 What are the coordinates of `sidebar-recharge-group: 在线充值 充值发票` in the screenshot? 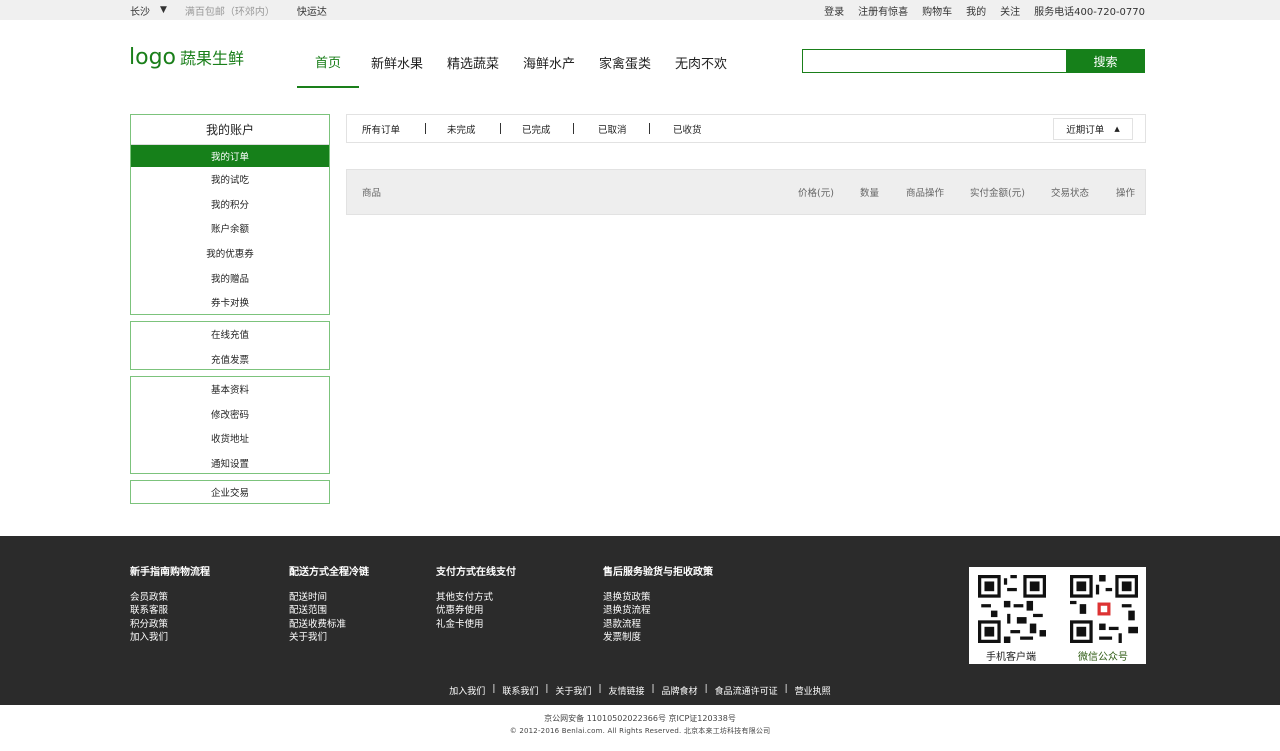 It's located at (230, 345).